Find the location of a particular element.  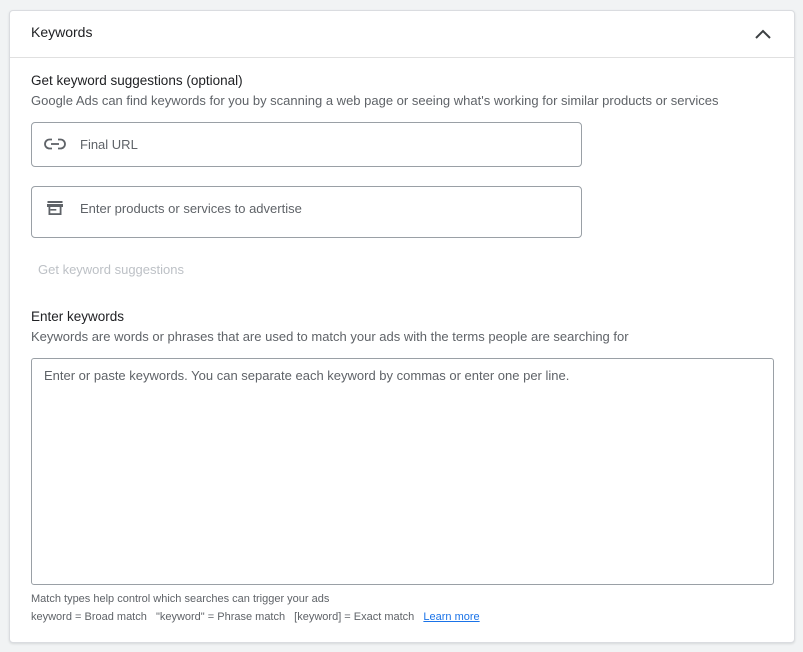

learn-more-link: Learn more is located at coordinates (451, 617).